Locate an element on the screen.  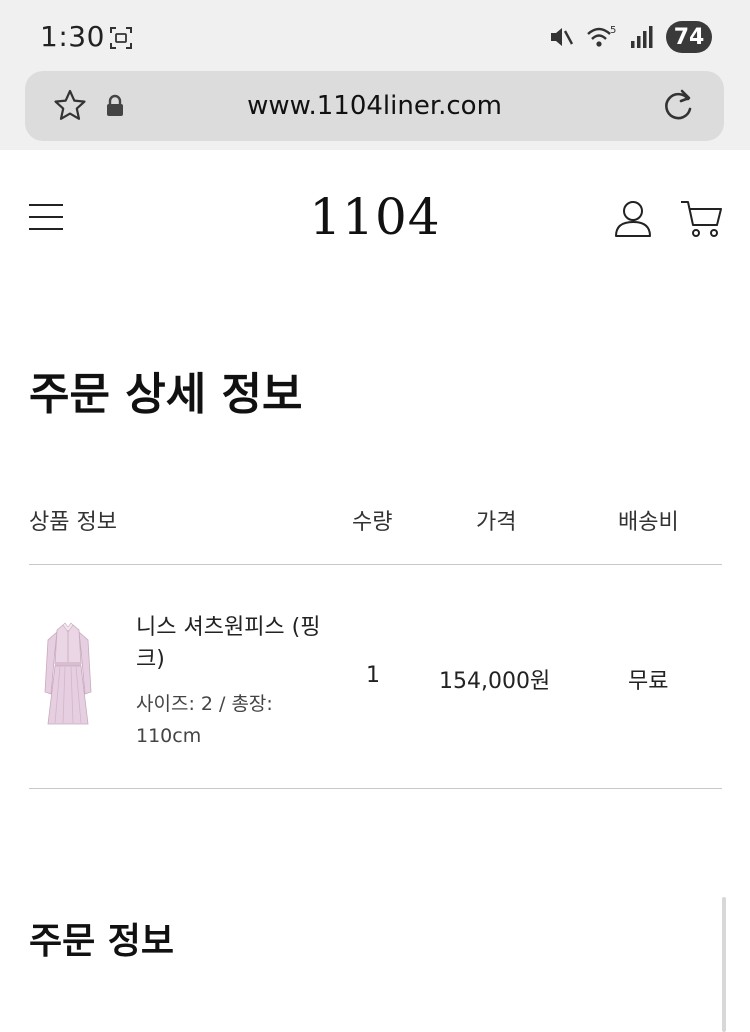
product-quantity: 1 is located at coordinates (373, 675).